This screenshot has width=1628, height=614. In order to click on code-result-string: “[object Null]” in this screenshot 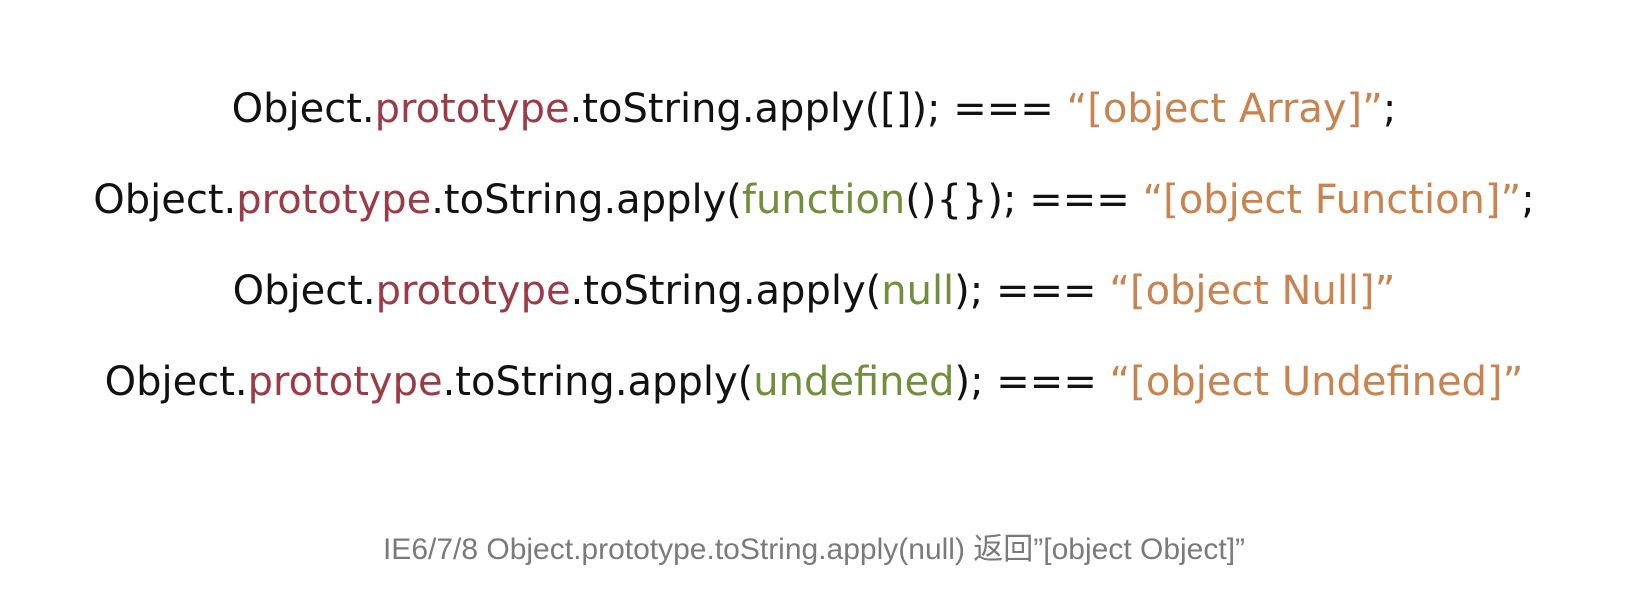, I will do `click(1252, 291)`.